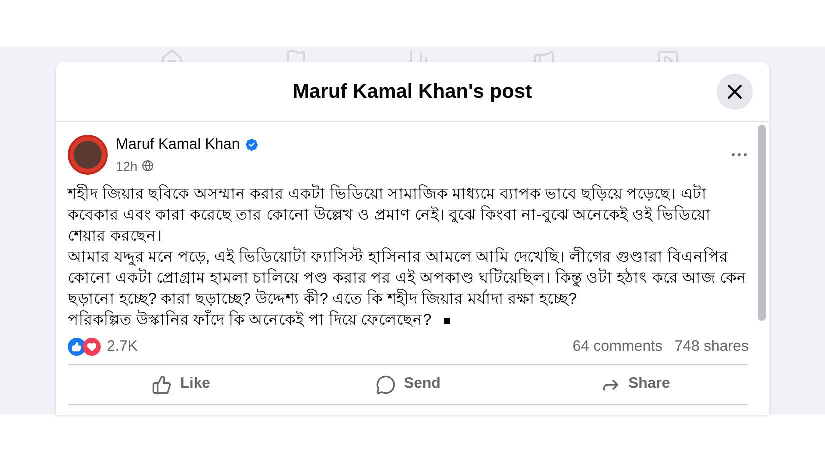 The image size is (825, 465). What do you see at coordinates (148, 166) in the screenshot?
I see `globe-icon` at bounding box center [148, 166].